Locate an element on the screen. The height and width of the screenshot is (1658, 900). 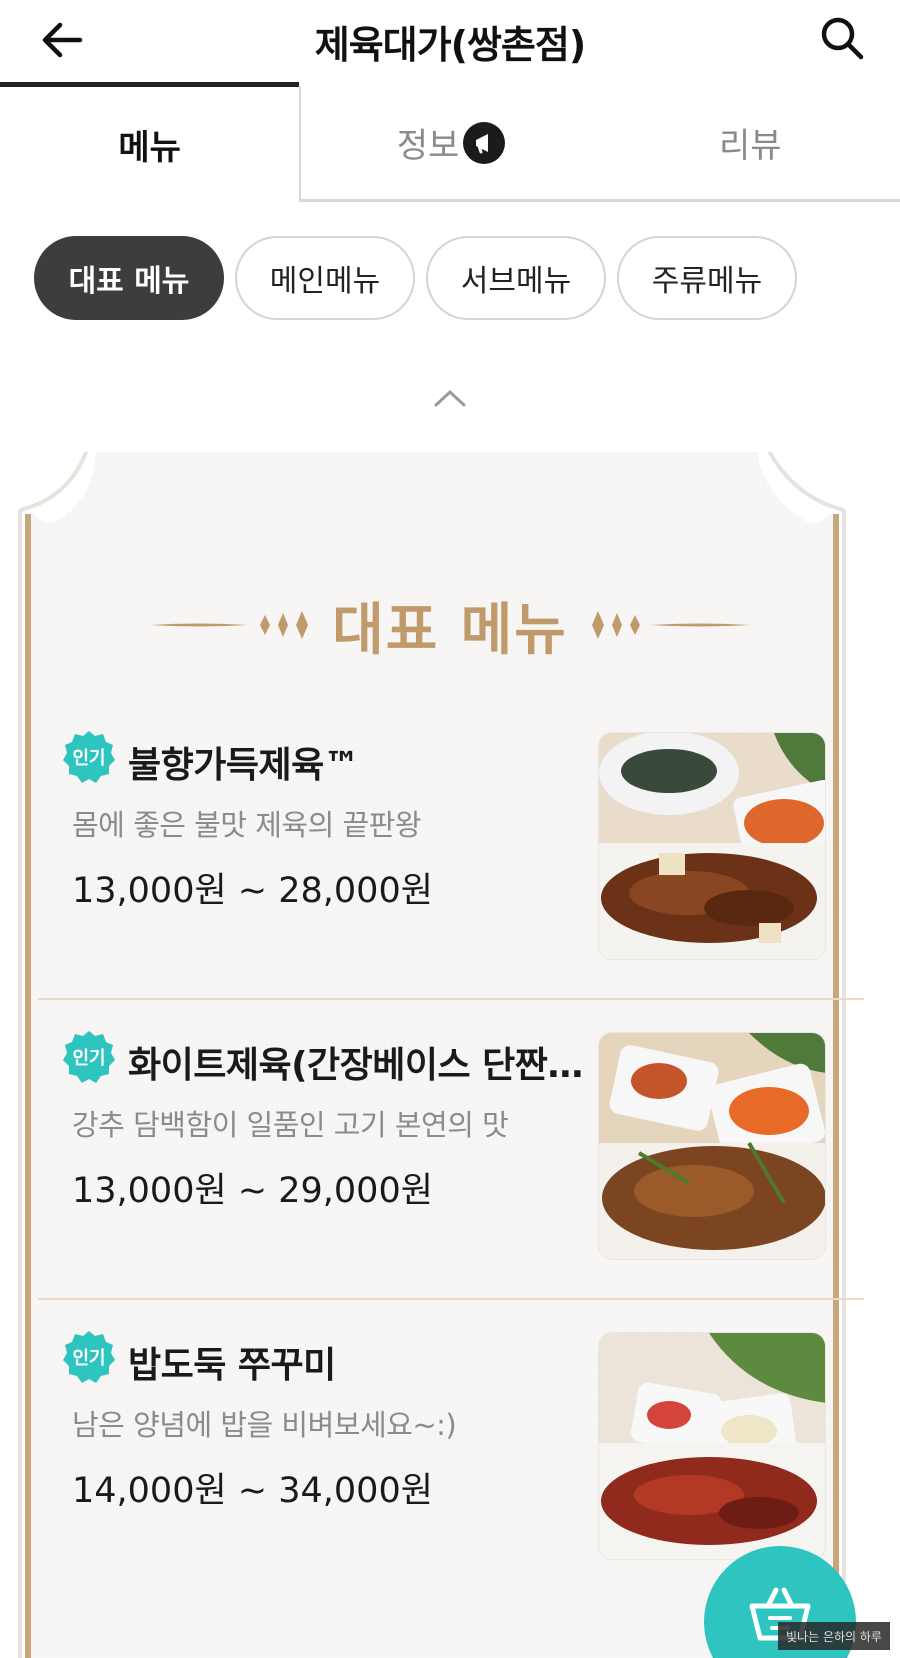
section-title: 대표 메뉴 is located at coordinates (450, 630).